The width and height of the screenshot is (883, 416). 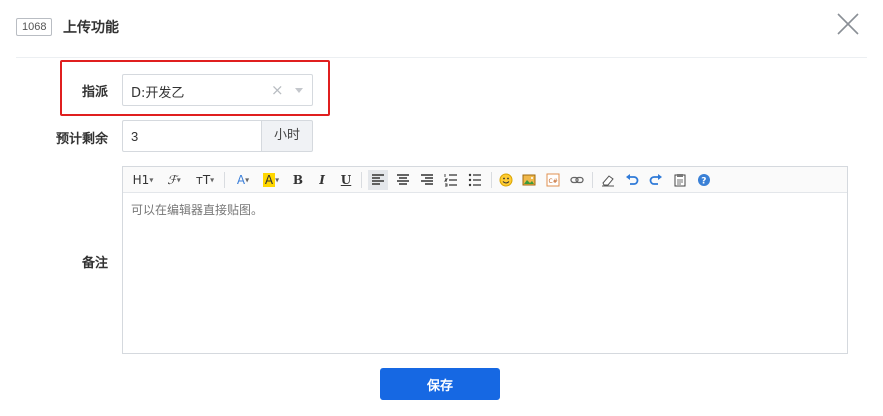 I want to click on remaining-label: 预计剩余, so click(x=82, y=139).